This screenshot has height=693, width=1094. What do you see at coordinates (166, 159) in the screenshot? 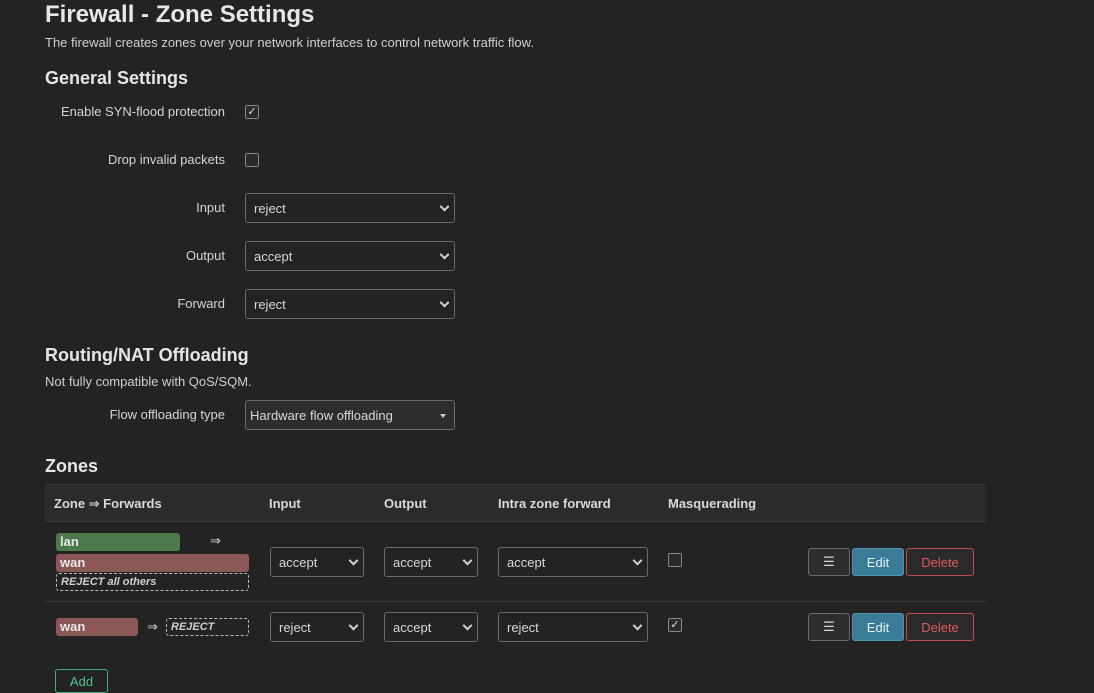
I see `drop-invalid-label: Drop invalid packets` at bounding box center [166, 159].